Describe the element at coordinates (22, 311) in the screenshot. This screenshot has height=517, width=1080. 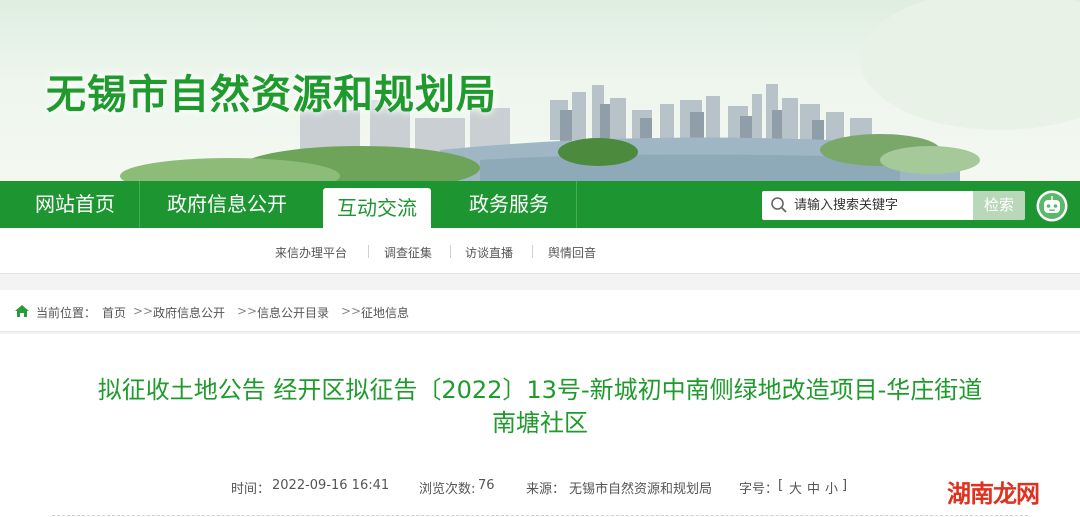
I see `home-icon` at that location.